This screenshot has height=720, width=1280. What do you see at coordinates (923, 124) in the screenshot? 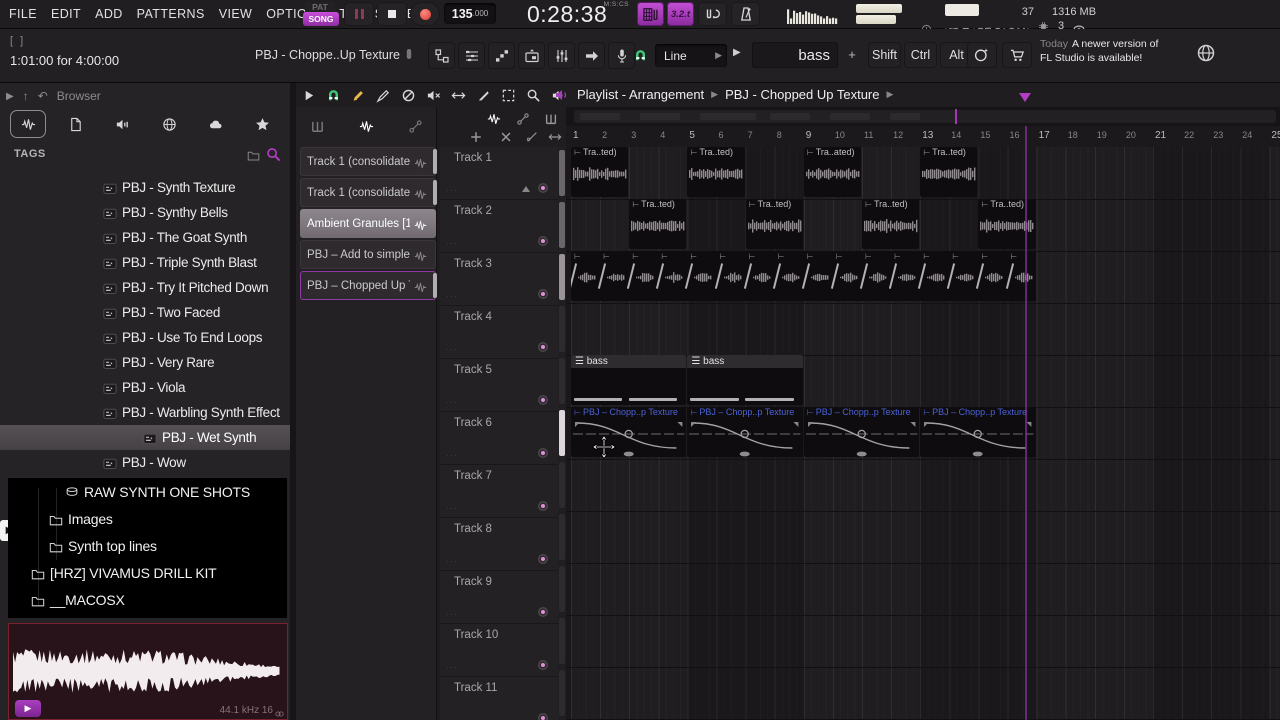
I see `song-overview-strip: ◀` at bounding box center [923, 124].